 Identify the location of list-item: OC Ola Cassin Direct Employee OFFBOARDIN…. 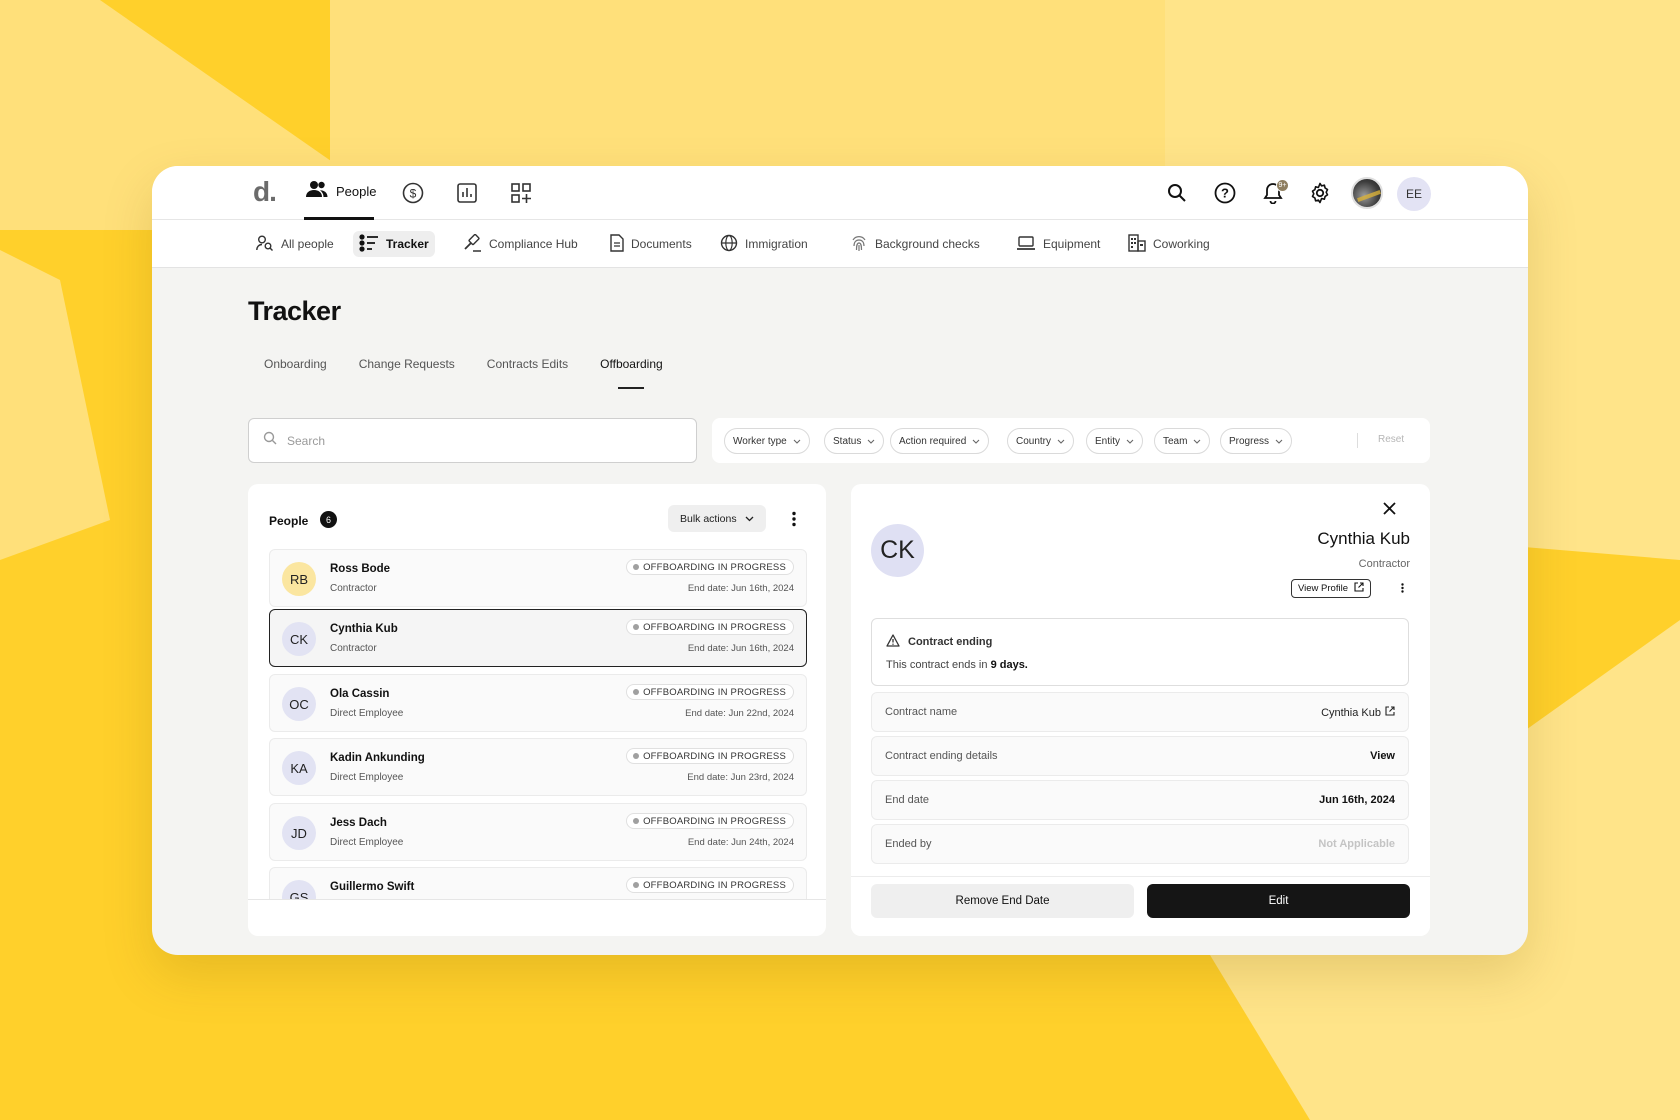
(538, 703).